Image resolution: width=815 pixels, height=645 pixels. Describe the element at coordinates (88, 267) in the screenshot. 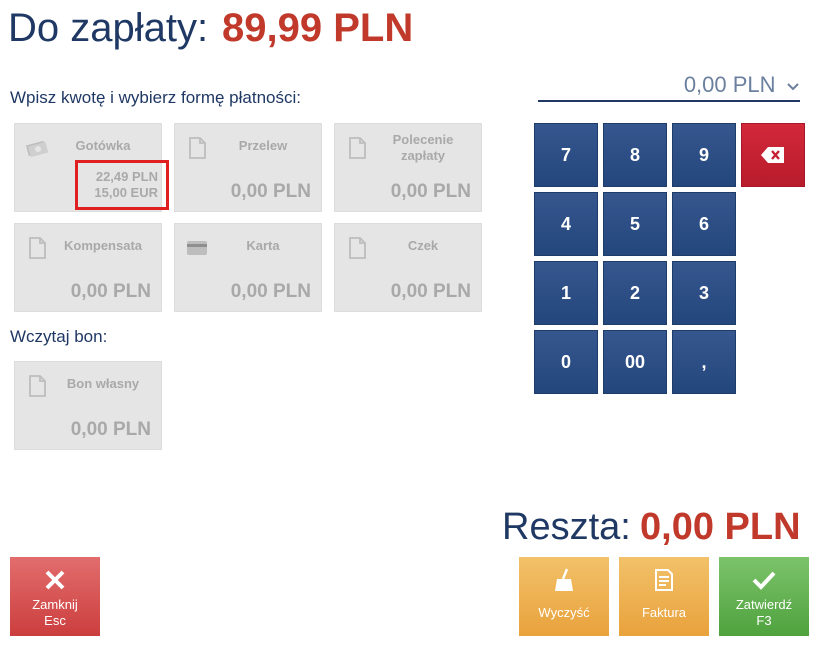

I see `payment-tile-compensation: Kompensata 0,00 PLN` at that location.